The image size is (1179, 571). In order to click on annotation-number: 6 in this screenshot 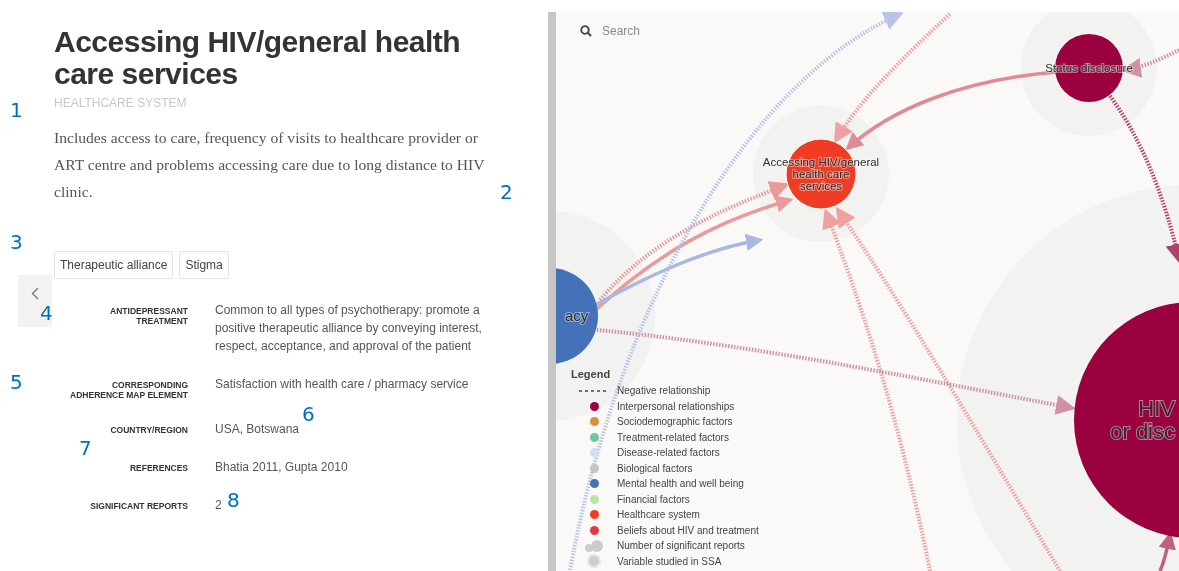, I will do `click(308, 414)`.